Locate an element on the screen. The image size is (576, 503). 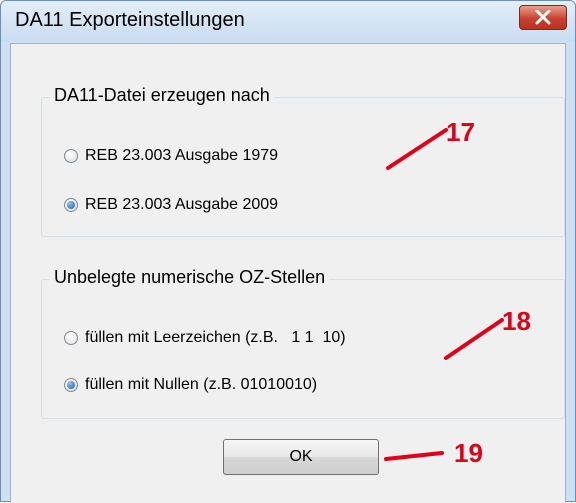
annotation-label-17: 17 is located at coordinates (460, 132).